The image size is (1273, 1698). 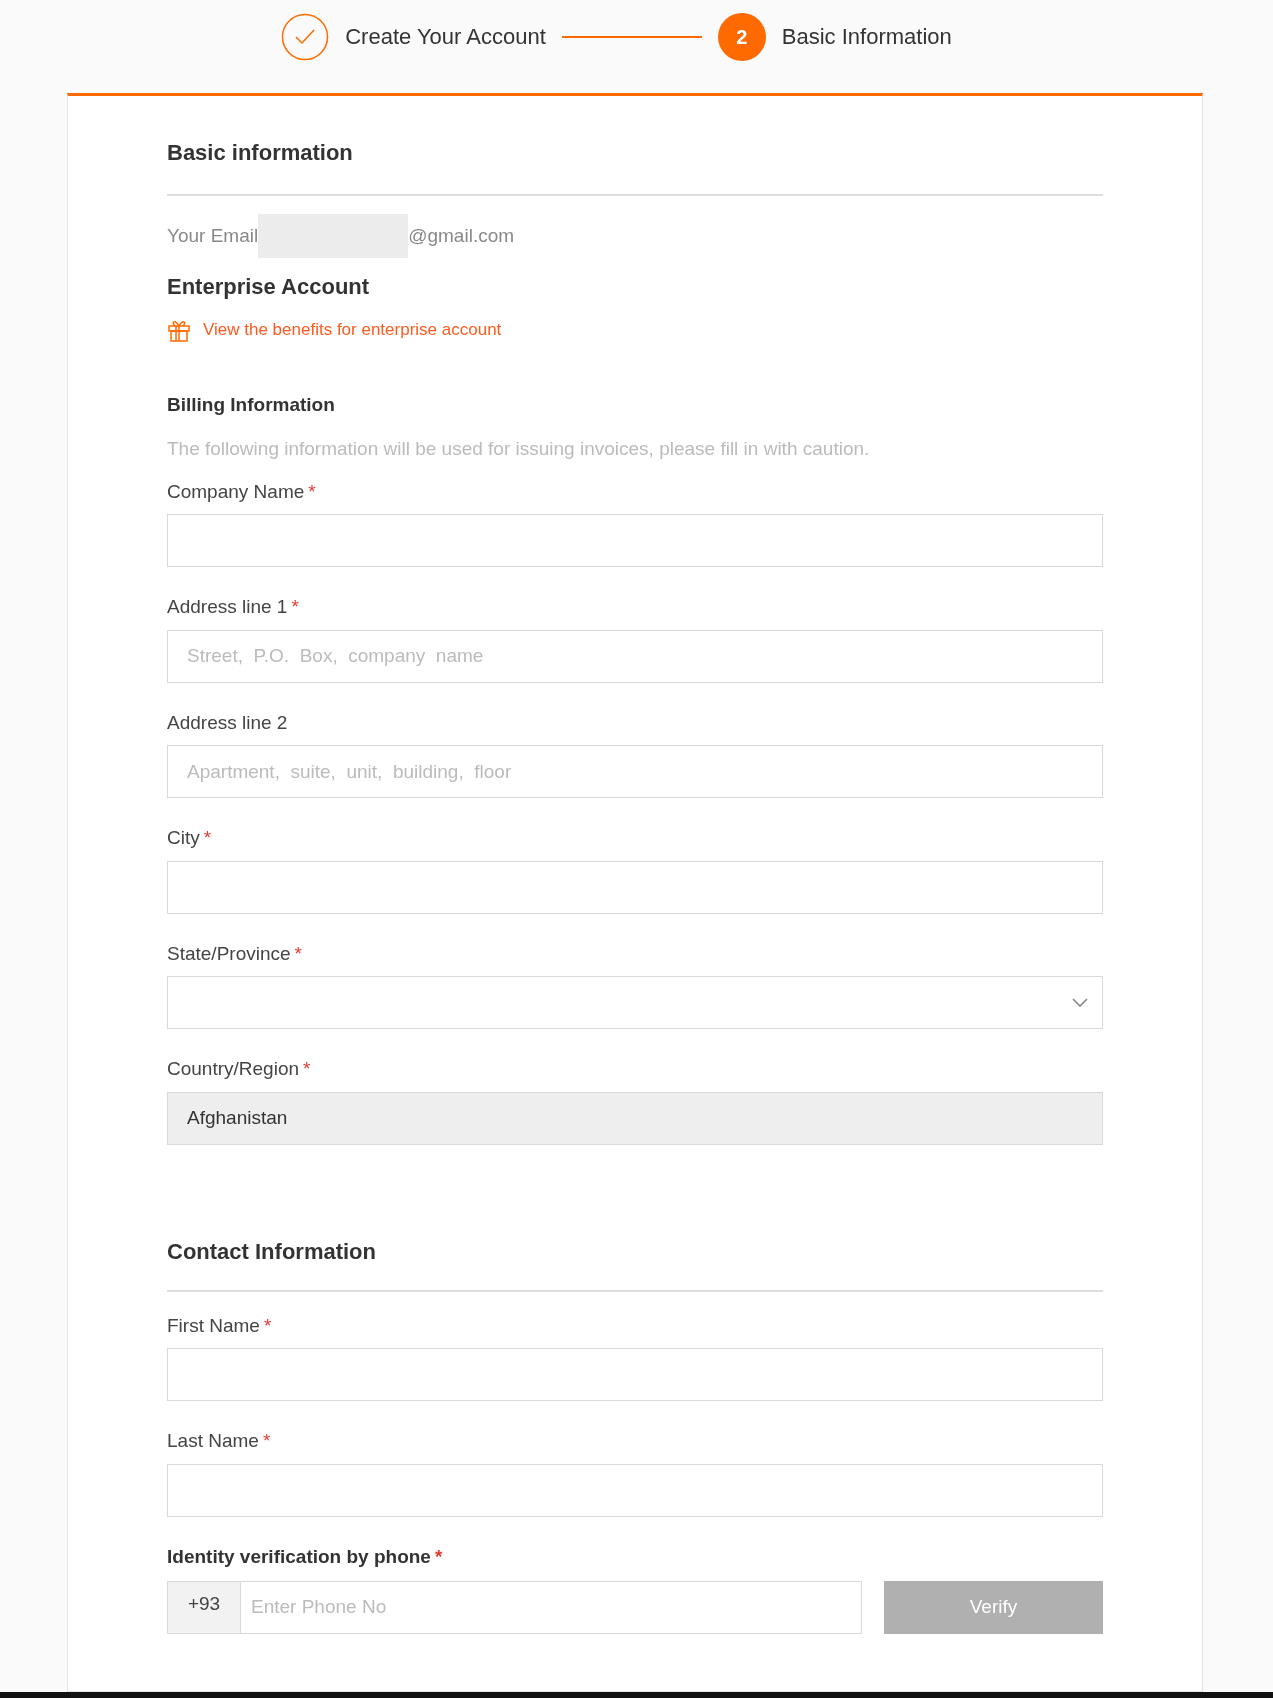 I want to click on field-label: Last Name, so click(x=213, y=1441).